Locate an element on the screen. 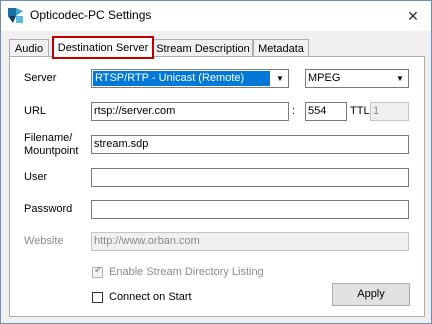 This screenshot has width=432, height=324. tab-metadata-label: Metadata is located at coordinates (281, 49).